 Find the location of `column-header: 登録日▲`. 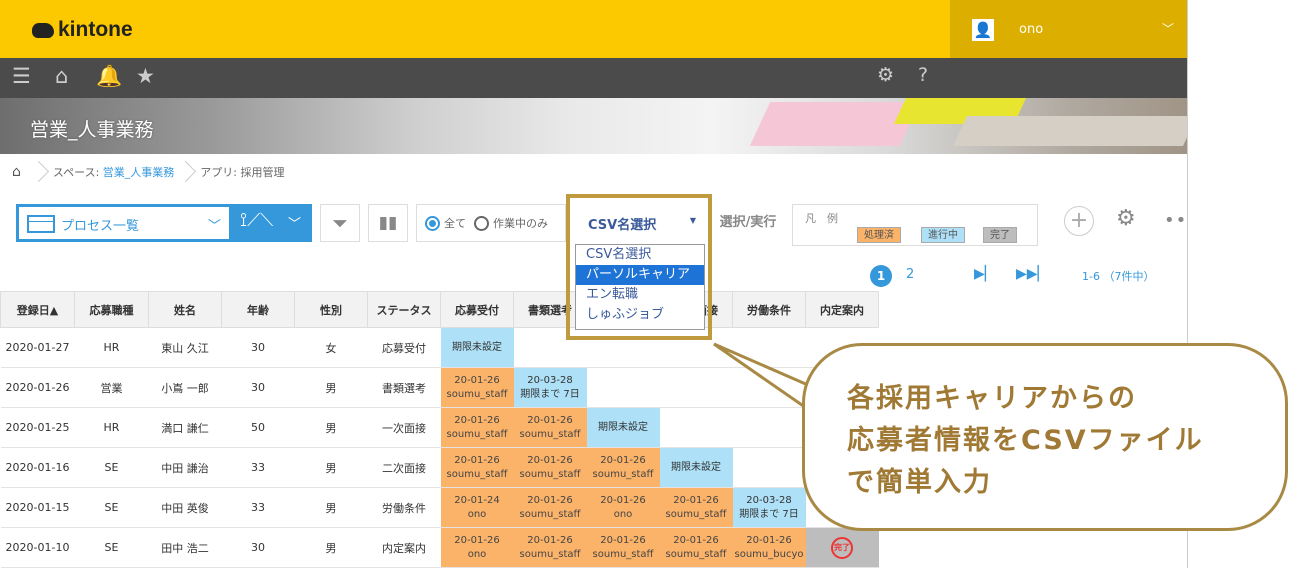

column-header: 登録日▲ is located at coordinates (37, 309).